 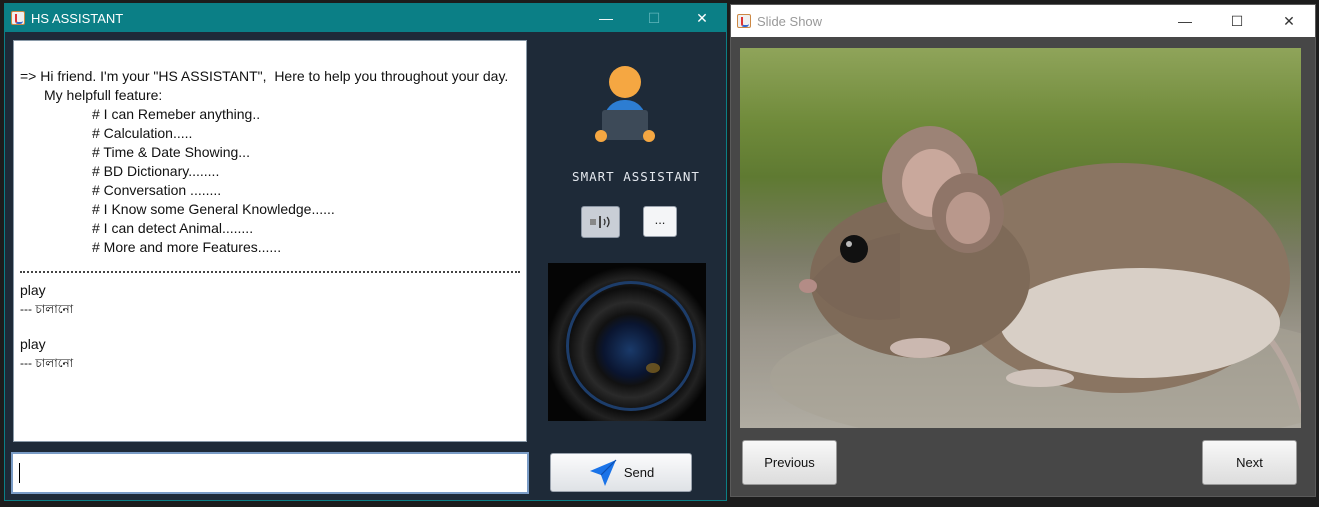 What do you see at coordinates (621, 472) in the screenshot?
I see `send-button: Send` at bounding box center [621, 472].